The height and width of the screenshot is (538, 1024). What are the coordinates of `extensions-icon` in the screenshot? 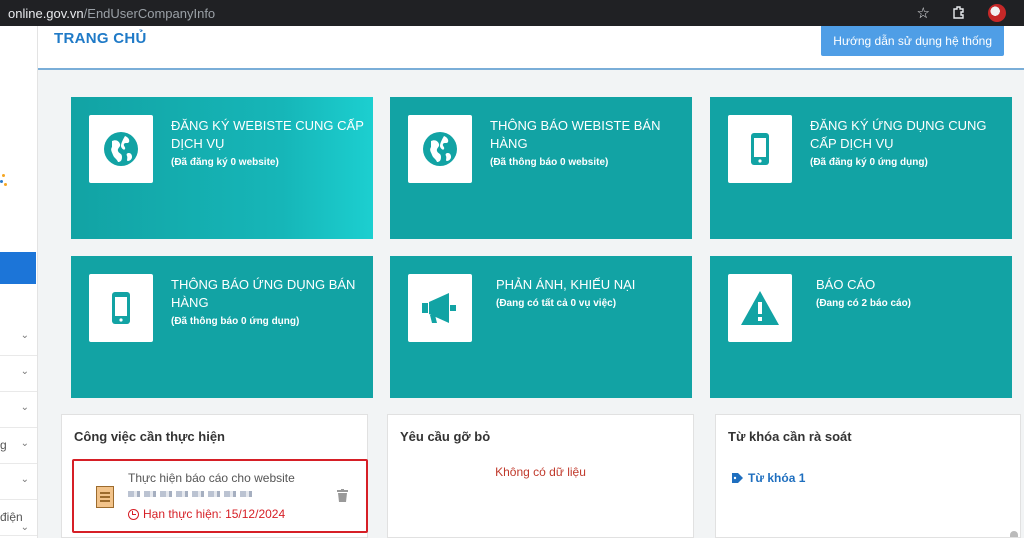 It's located at (959, 13).